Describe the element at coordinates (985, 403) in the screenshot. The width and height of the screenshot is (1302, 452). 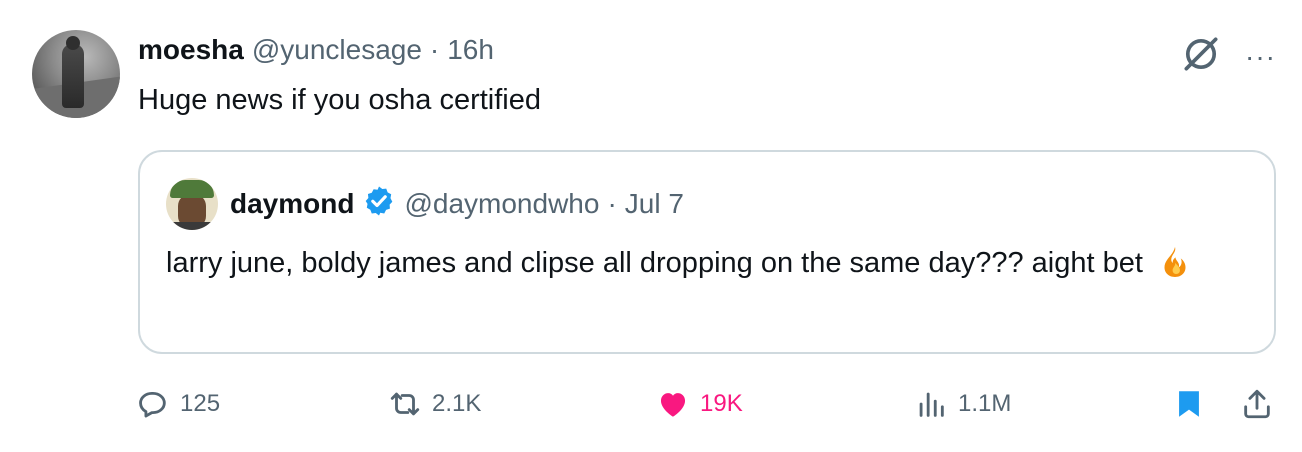
I see `views-count: 1.1M` at that location.